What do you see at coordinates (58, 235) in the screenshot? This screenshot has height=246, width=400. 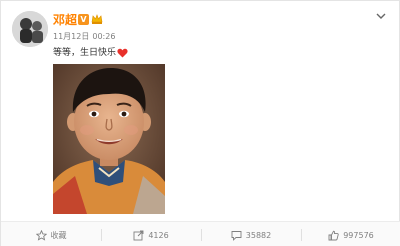 I see `favorite-label: 收藏` at bounding box center [58, 235].